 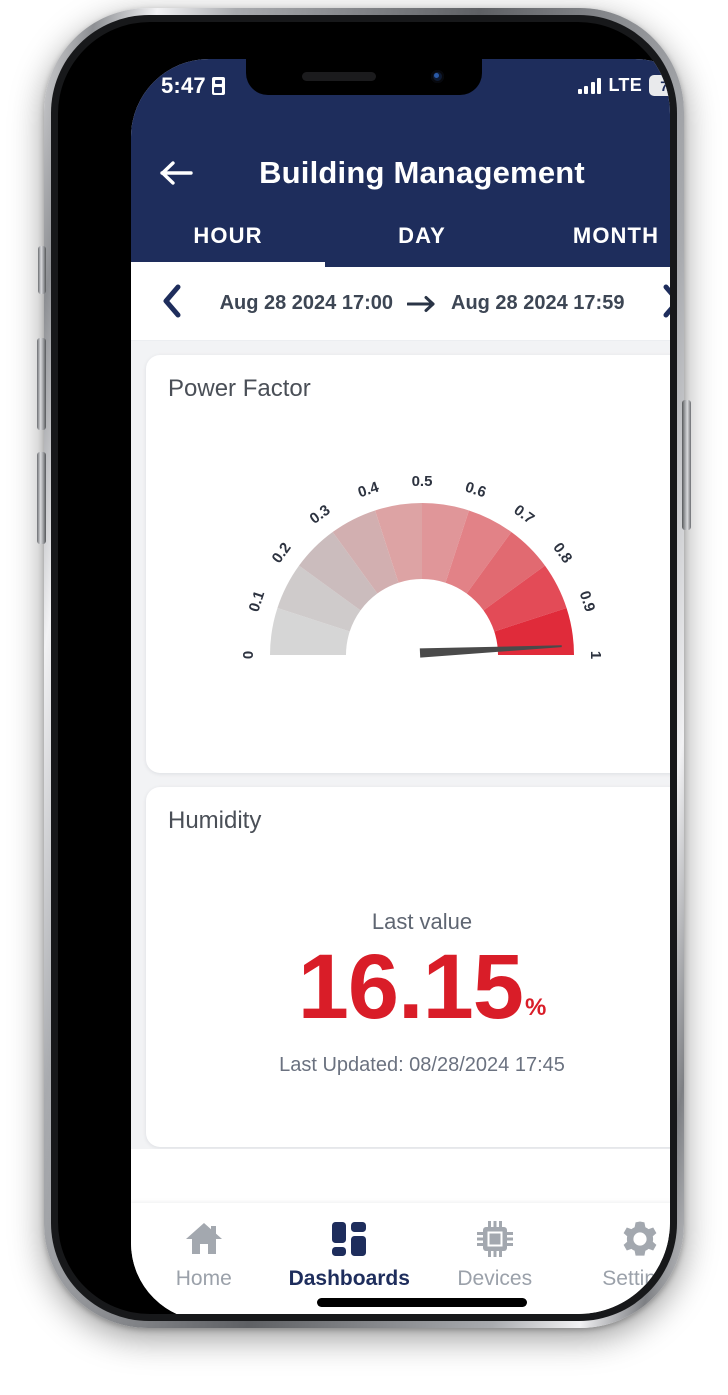 I want to click on previous-period-button, so click(x=172, y=304).